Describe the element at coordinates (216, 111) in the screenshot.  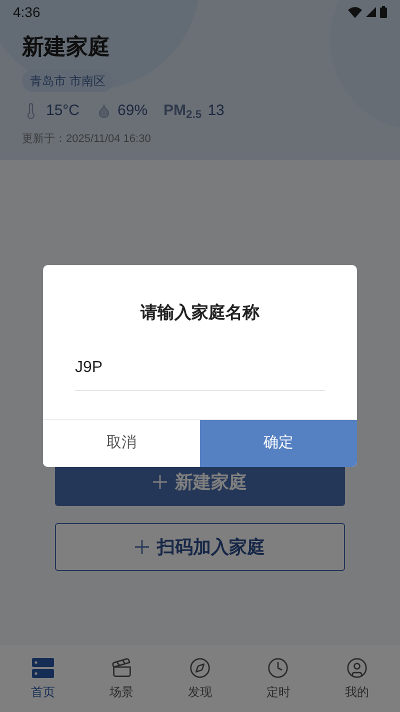
I see `weather-value: 13` at that location.